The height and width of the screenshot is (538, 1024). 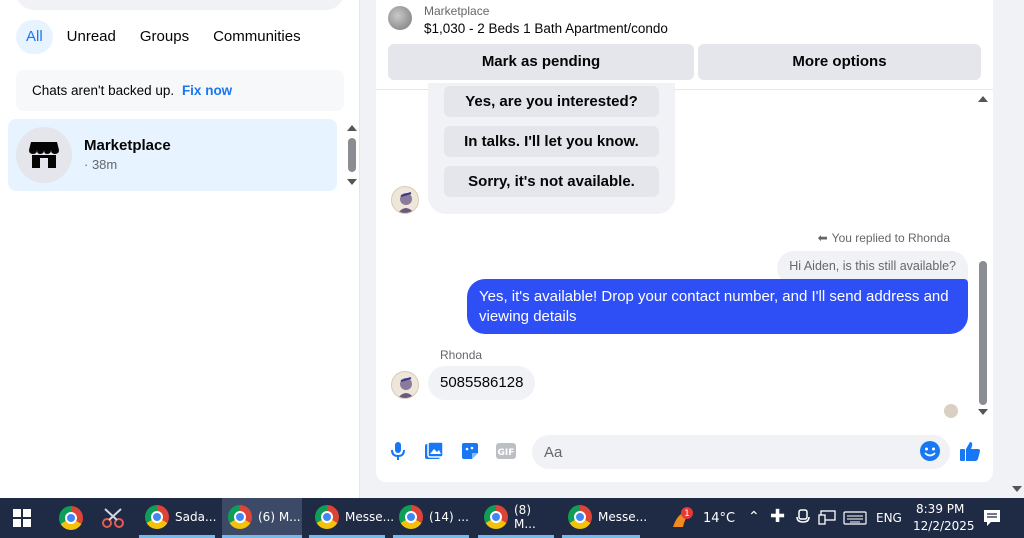 I want to click on temperature: 14°C, so click(x=719, y=518).